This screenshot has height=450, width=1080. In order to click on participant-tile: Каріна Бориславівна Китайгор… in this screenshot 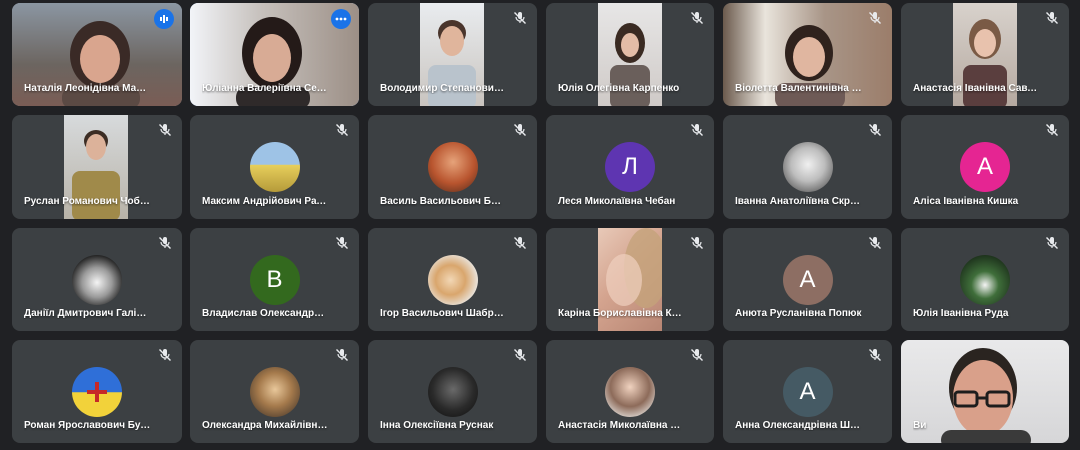, I will do `click(630, 279)`.